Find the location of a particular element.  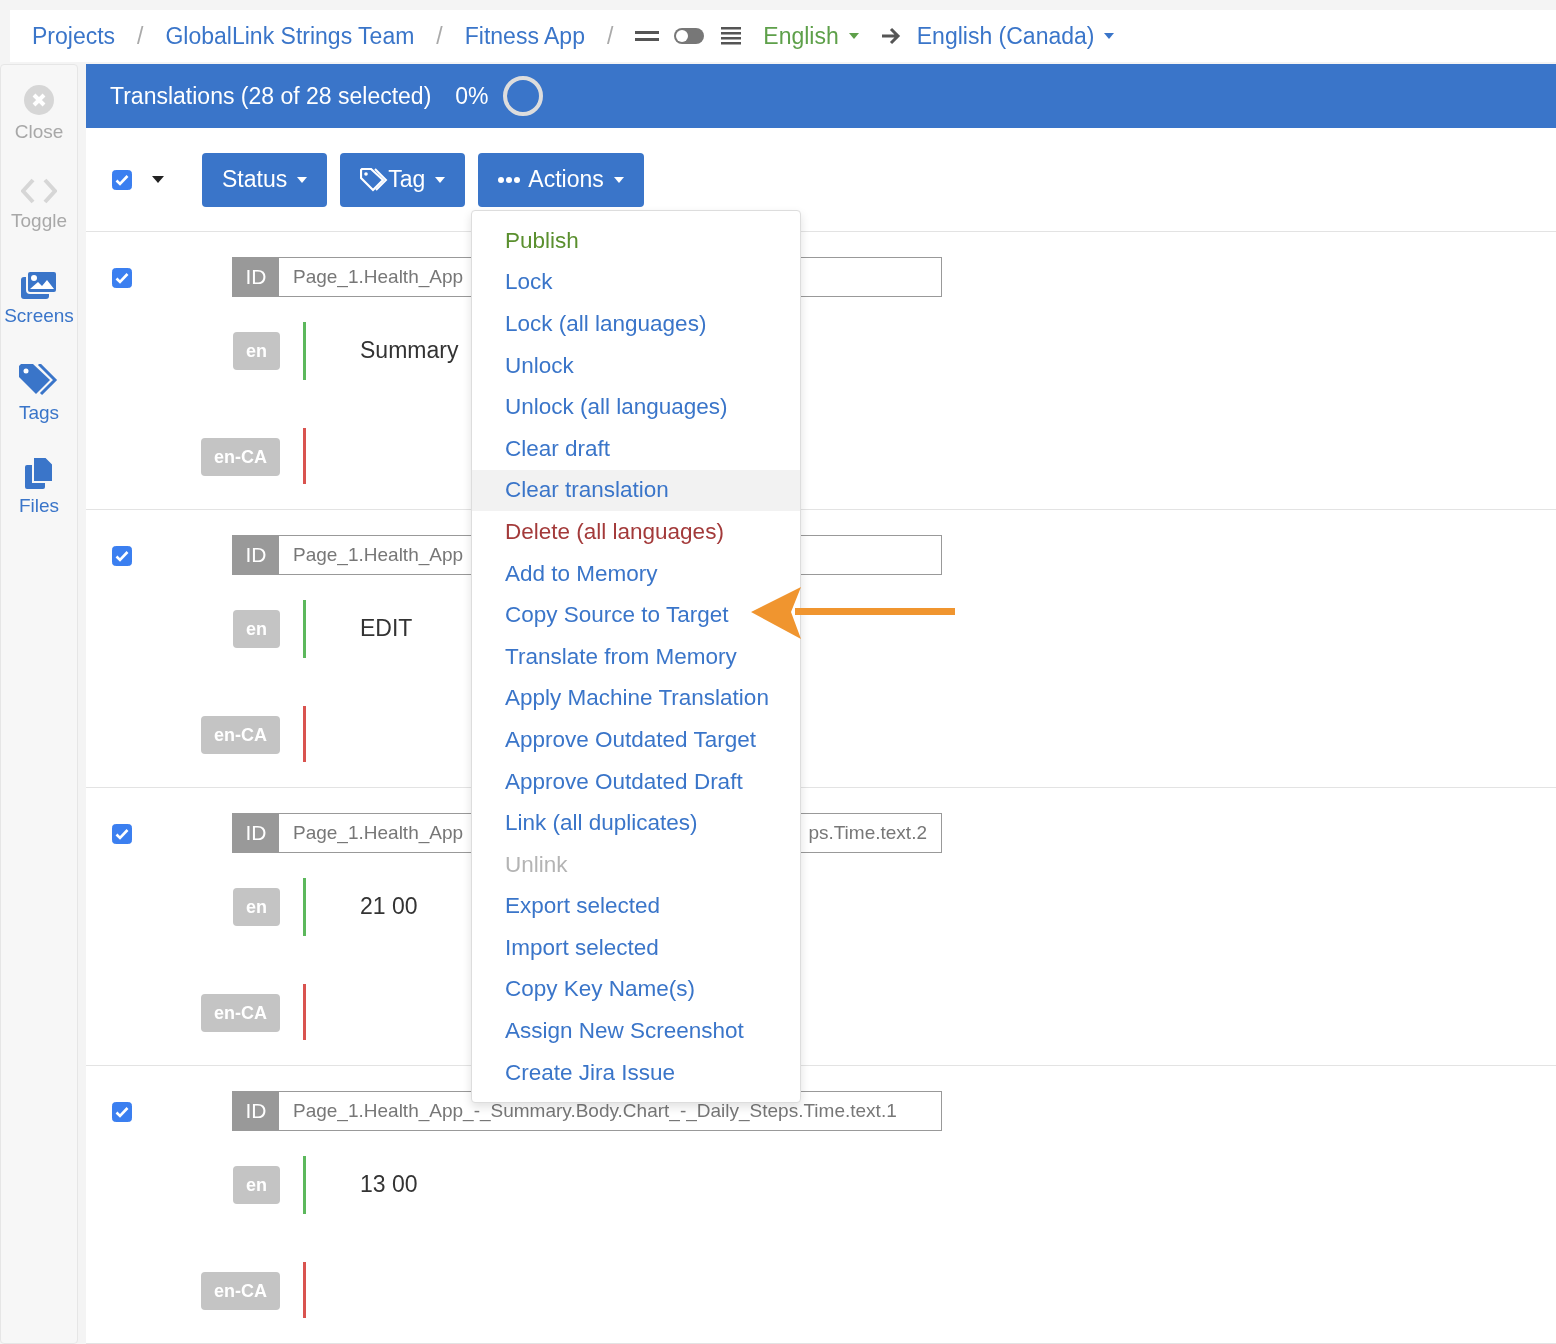

progress-percent: 0% is located at coordinates (472, 96).